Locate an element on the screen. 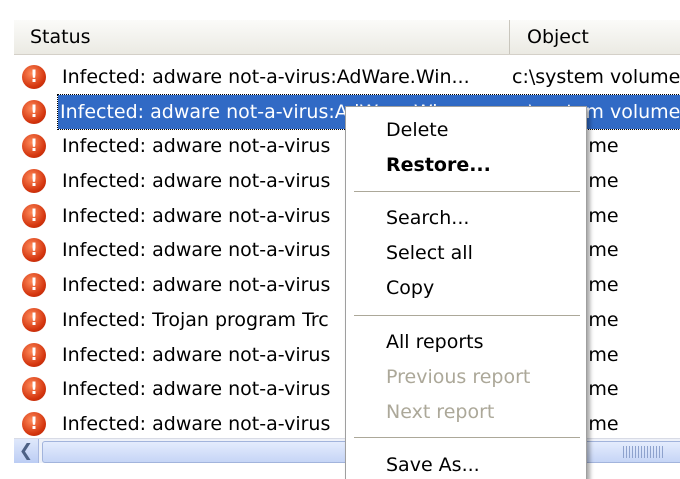 This screenshot has width=680, height=479. scroll-left-button: ❮ is located at coordinates (26, 451).